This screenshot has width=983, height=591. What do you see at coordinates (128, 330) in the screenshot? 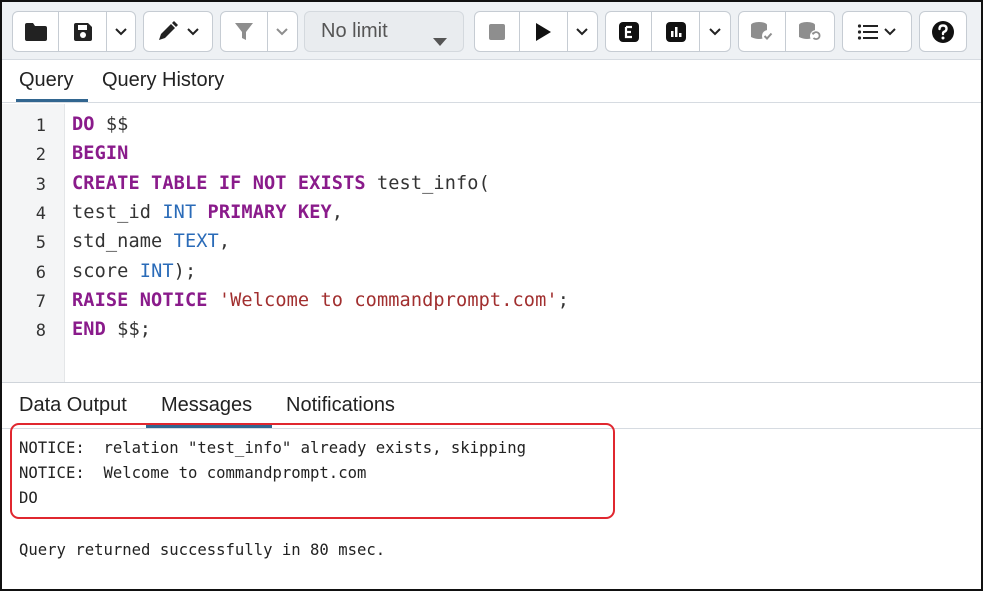
I see `code-token: $$;` at bounding box center [128, 330].